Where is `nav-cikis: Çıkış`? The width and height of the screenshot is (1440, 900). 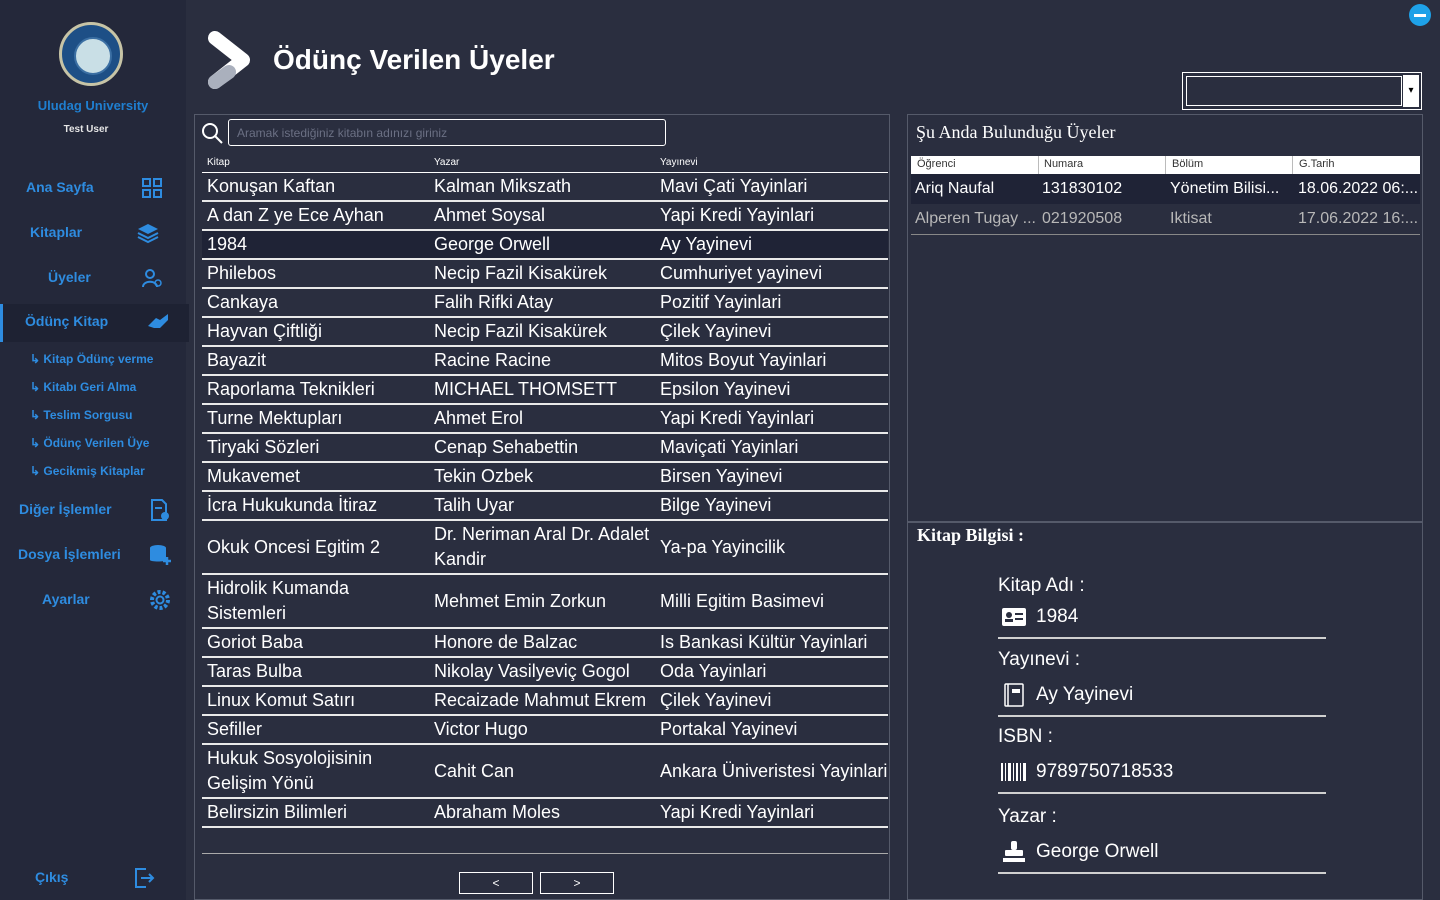 nav-cikis: Çıkış is located at coordinates (93, 878).